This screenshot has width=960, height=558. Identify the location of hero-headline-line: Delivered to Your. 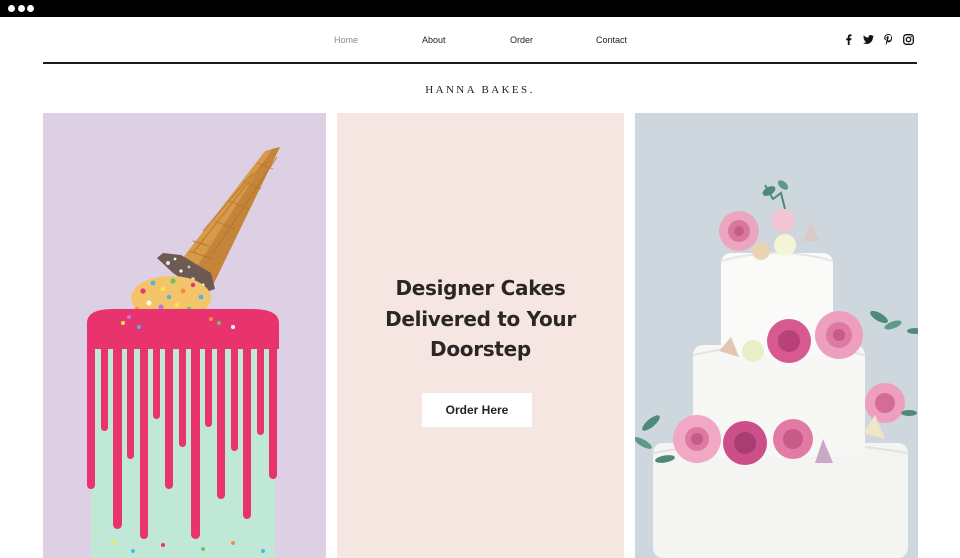
(480, 318).